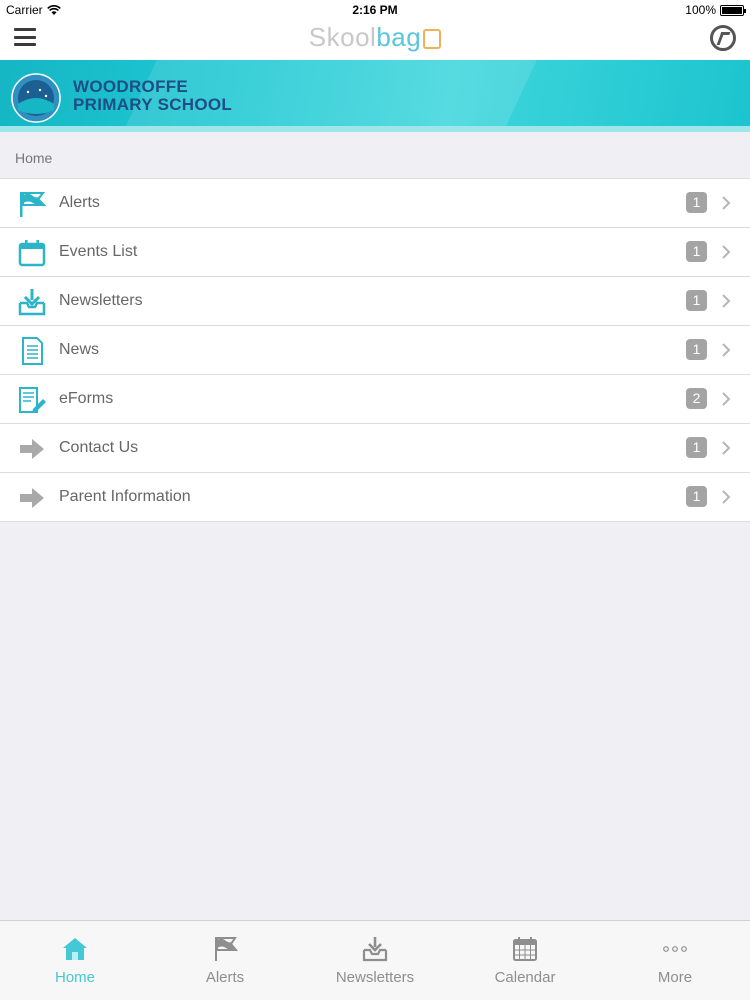 The height and width of the screenshot is (1000, 750). I want to click on status-time: 2:16 PM, so click(375, 10).